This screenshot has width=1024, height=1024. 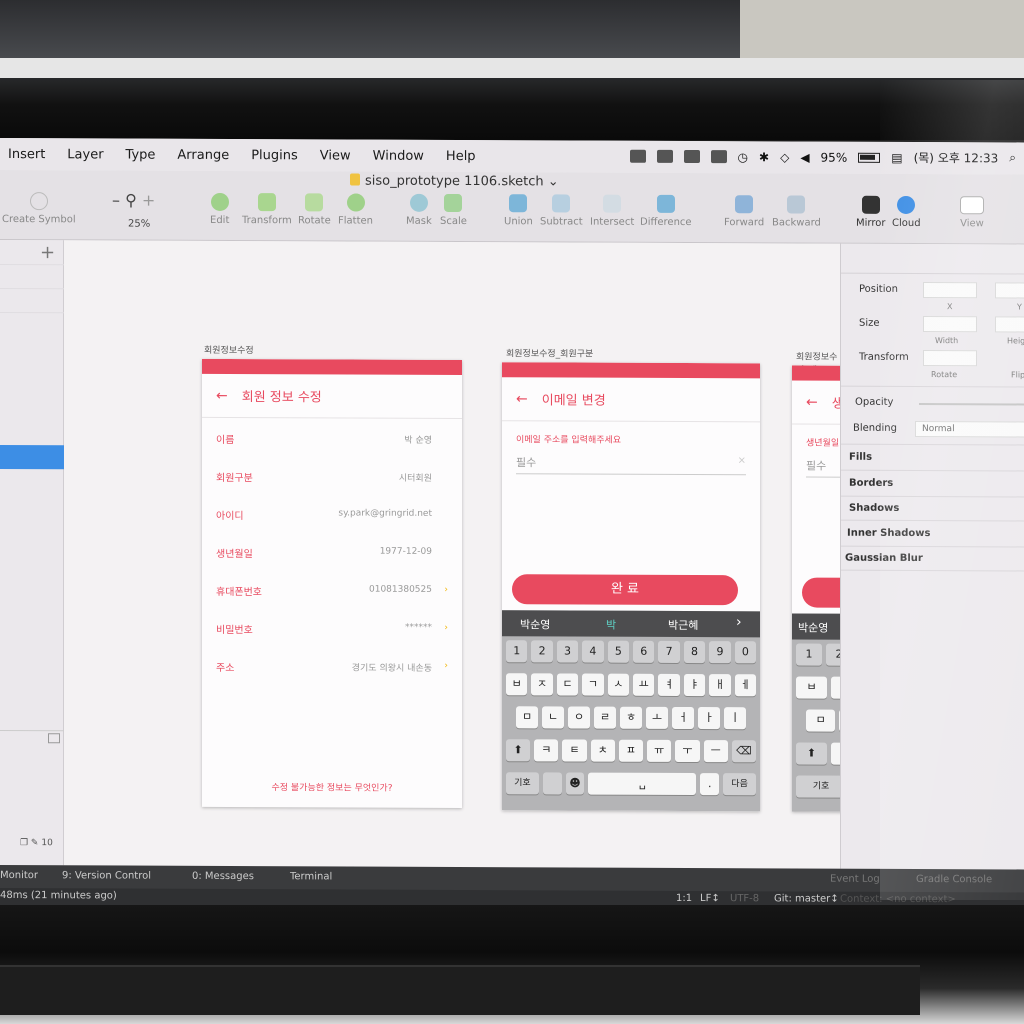 What do you see at coordinates (19, 875) in the screenshot?
I see `monitor-tab: Monitor` at bounding box center [19, 875].